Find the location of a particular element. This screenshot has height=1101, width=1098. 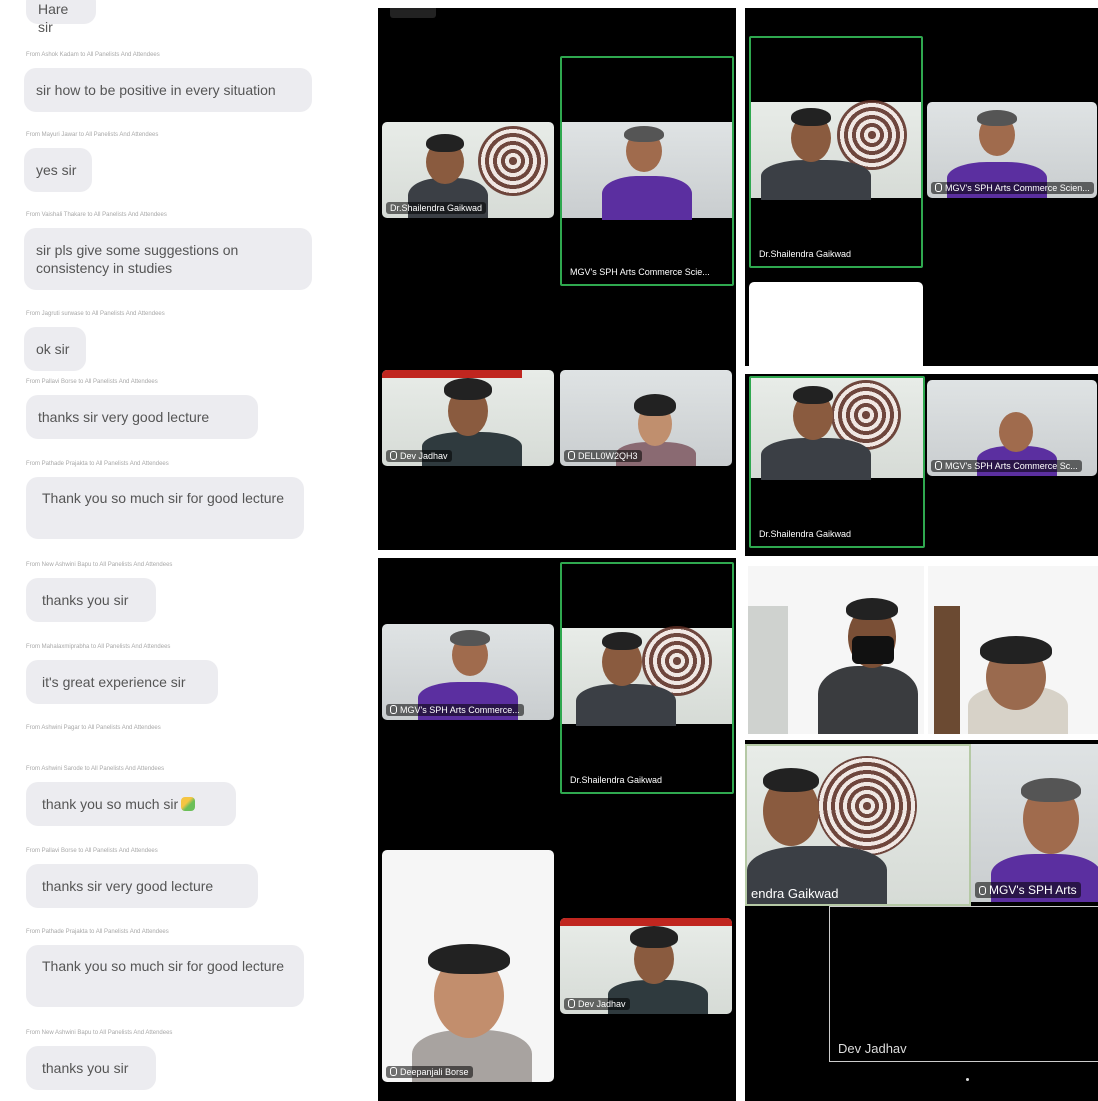

toolbar-fragment is located at coordinates (413, 13).